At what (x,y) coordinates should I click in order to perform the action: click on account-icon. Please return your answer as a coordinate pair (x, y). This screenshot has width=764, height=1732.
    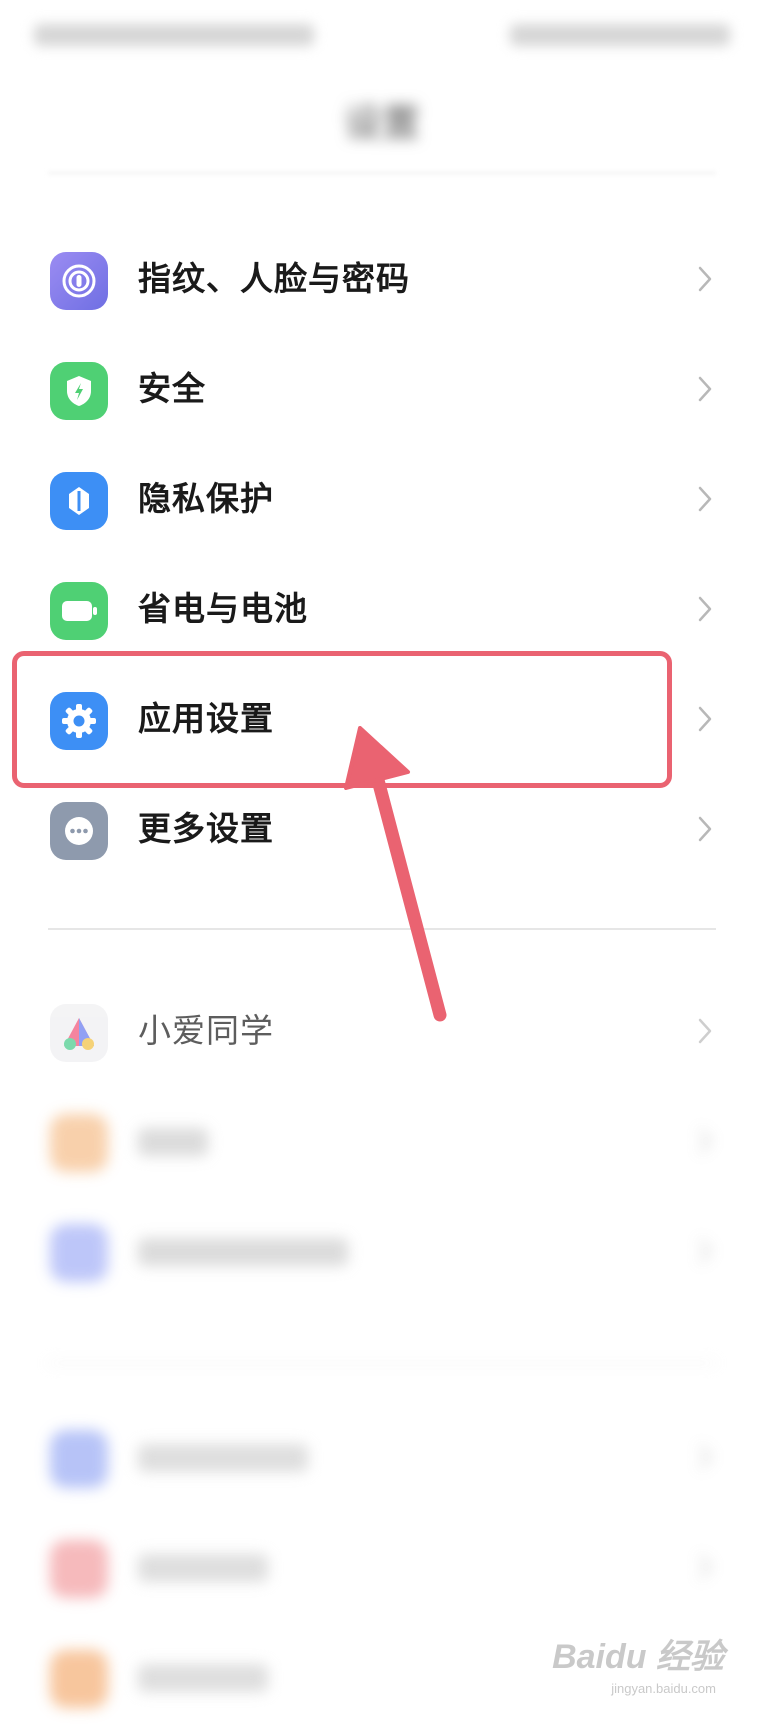
    Looking at the image, I should click on (79, 1253).